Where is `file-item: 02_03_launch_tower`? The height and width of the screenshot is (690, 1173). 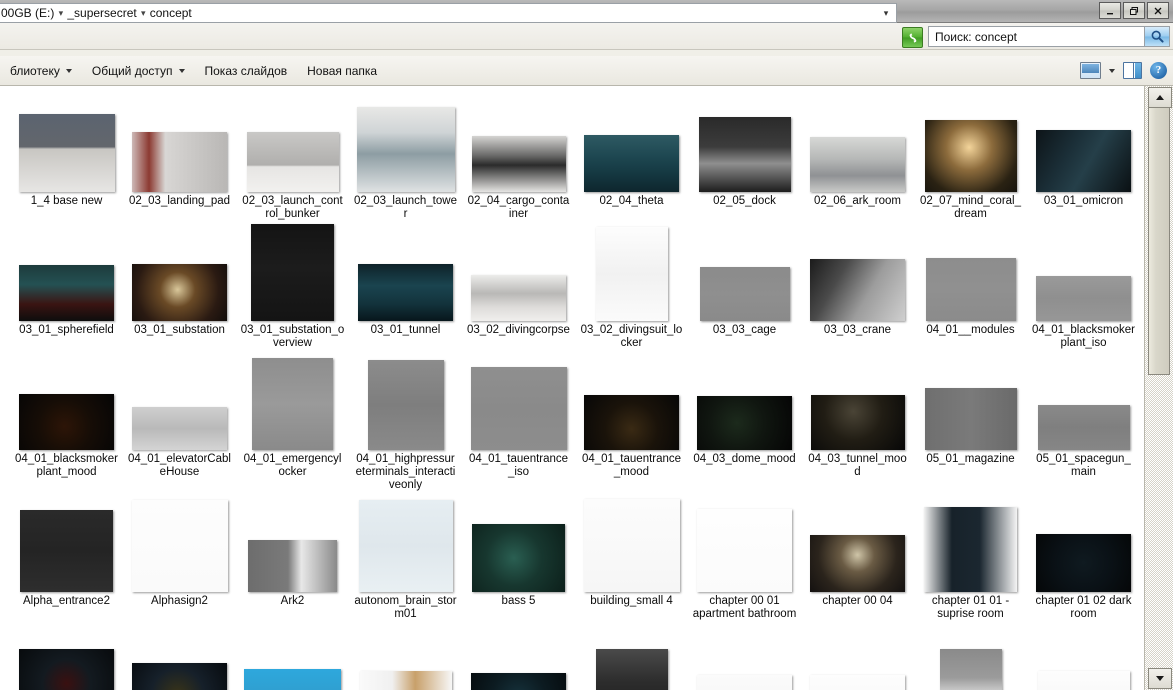
file-item: 02_03_launch_tower is located at coordinates (405, 156).